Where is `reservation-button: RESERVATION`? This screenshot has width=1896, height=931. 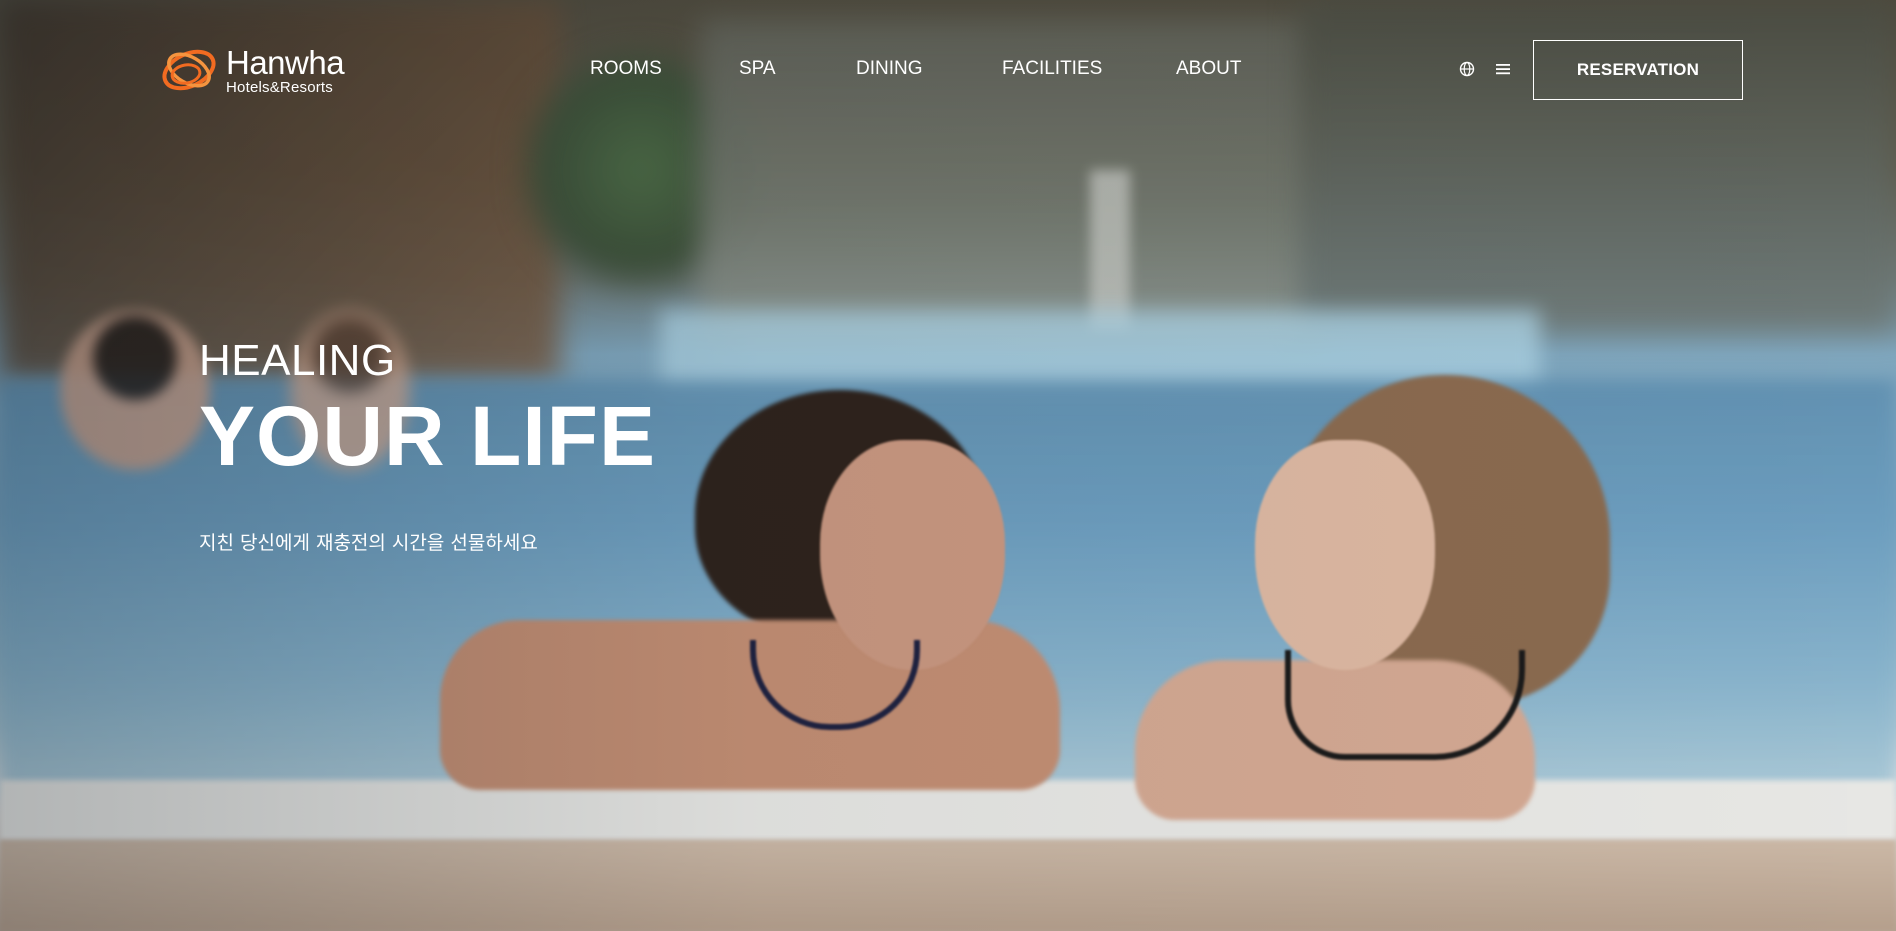 reservation-button: RESERVATION is located at coordinates (1638, 70).